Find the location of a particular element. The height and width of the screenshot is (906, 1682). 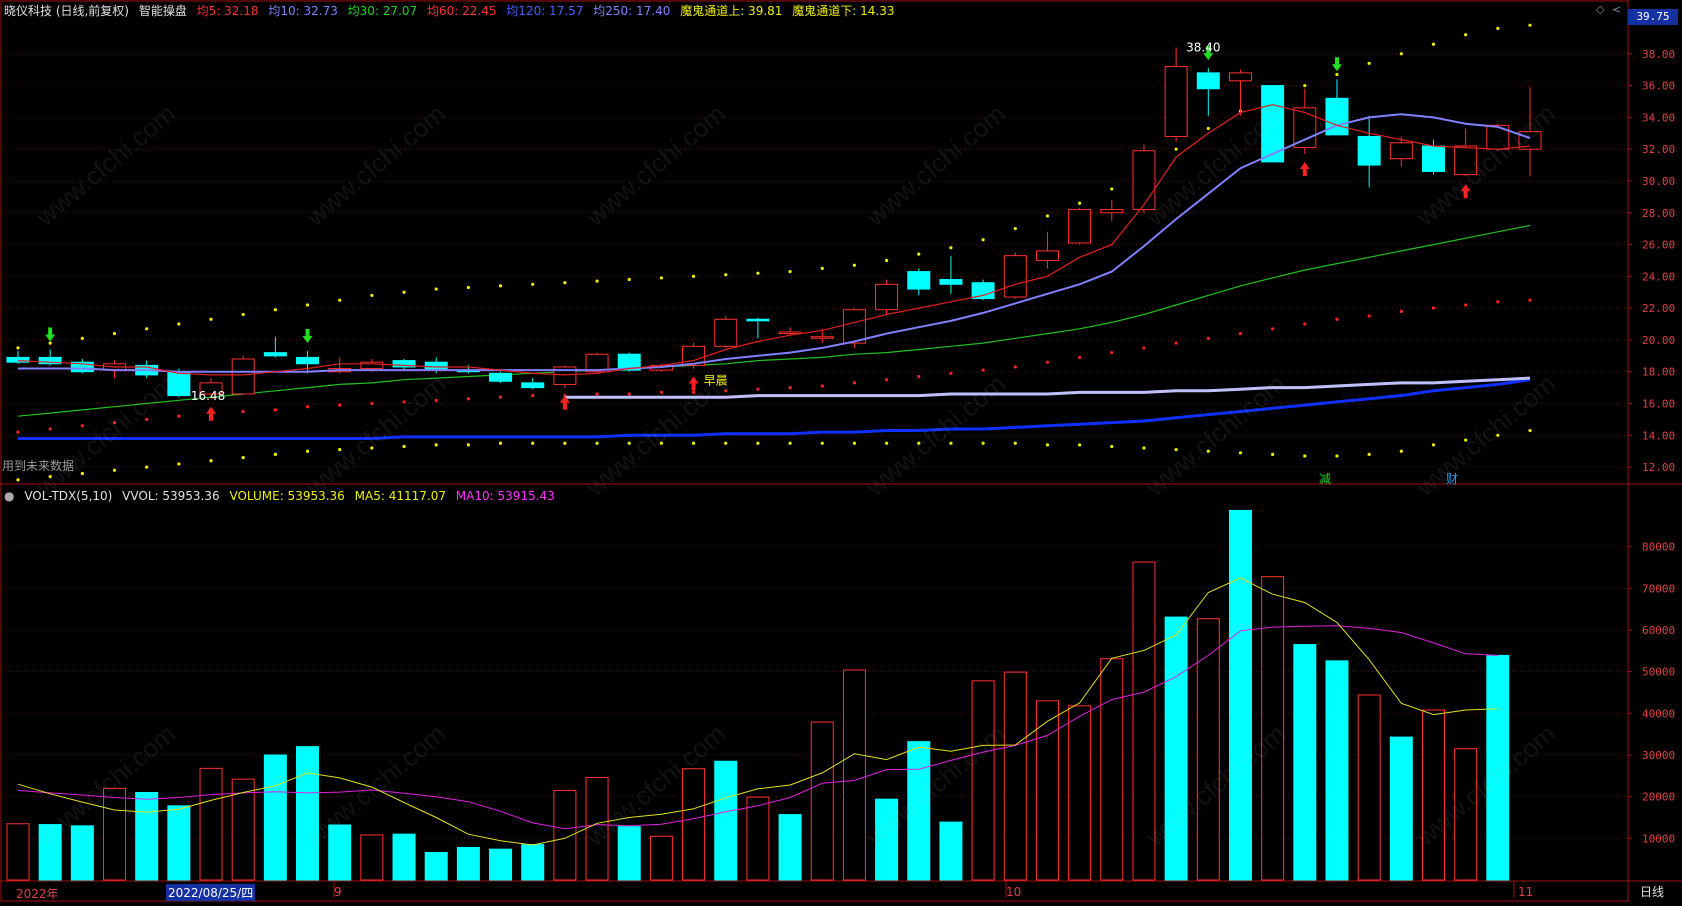

chevron-left-icon: < is located at coordinates (1616, 9).